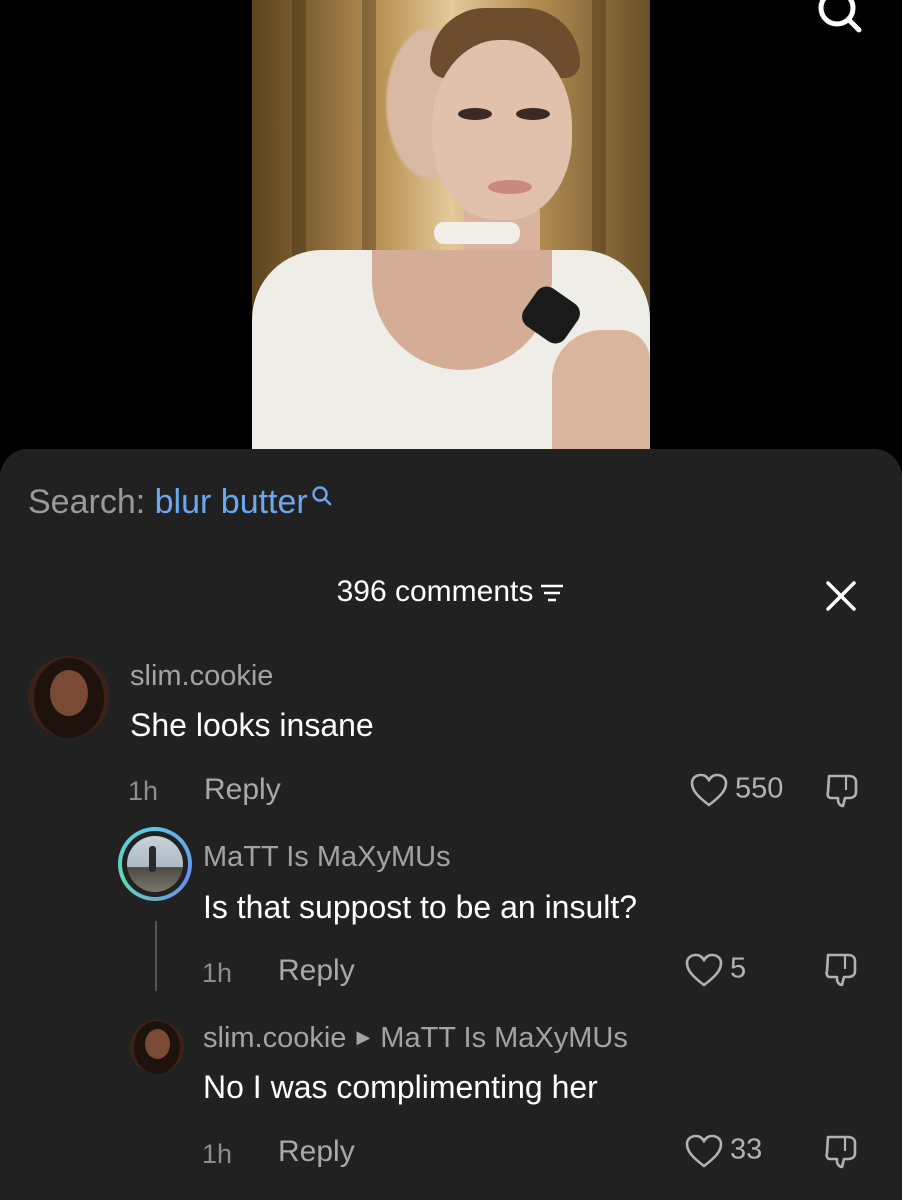  Describe the element at coordinates (252, 725) in the screenshot. I see `comment-text: She looks insane` at that location.